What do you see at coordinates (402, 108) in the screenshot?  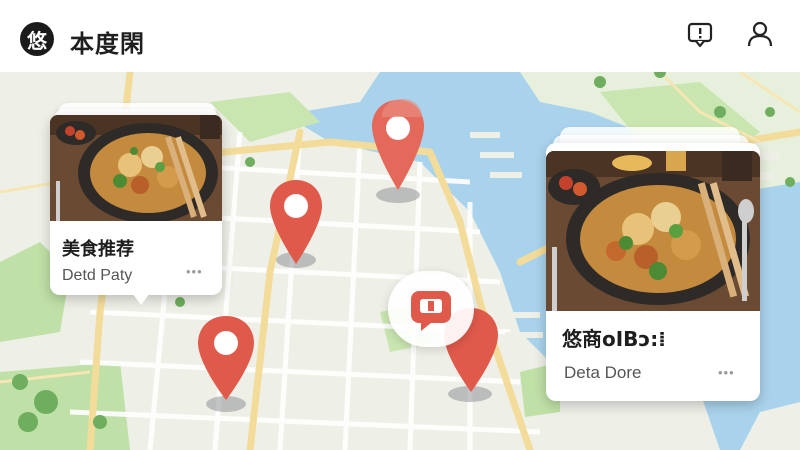 I see `map-pin-top-faded` at bounding box center [402, 108].